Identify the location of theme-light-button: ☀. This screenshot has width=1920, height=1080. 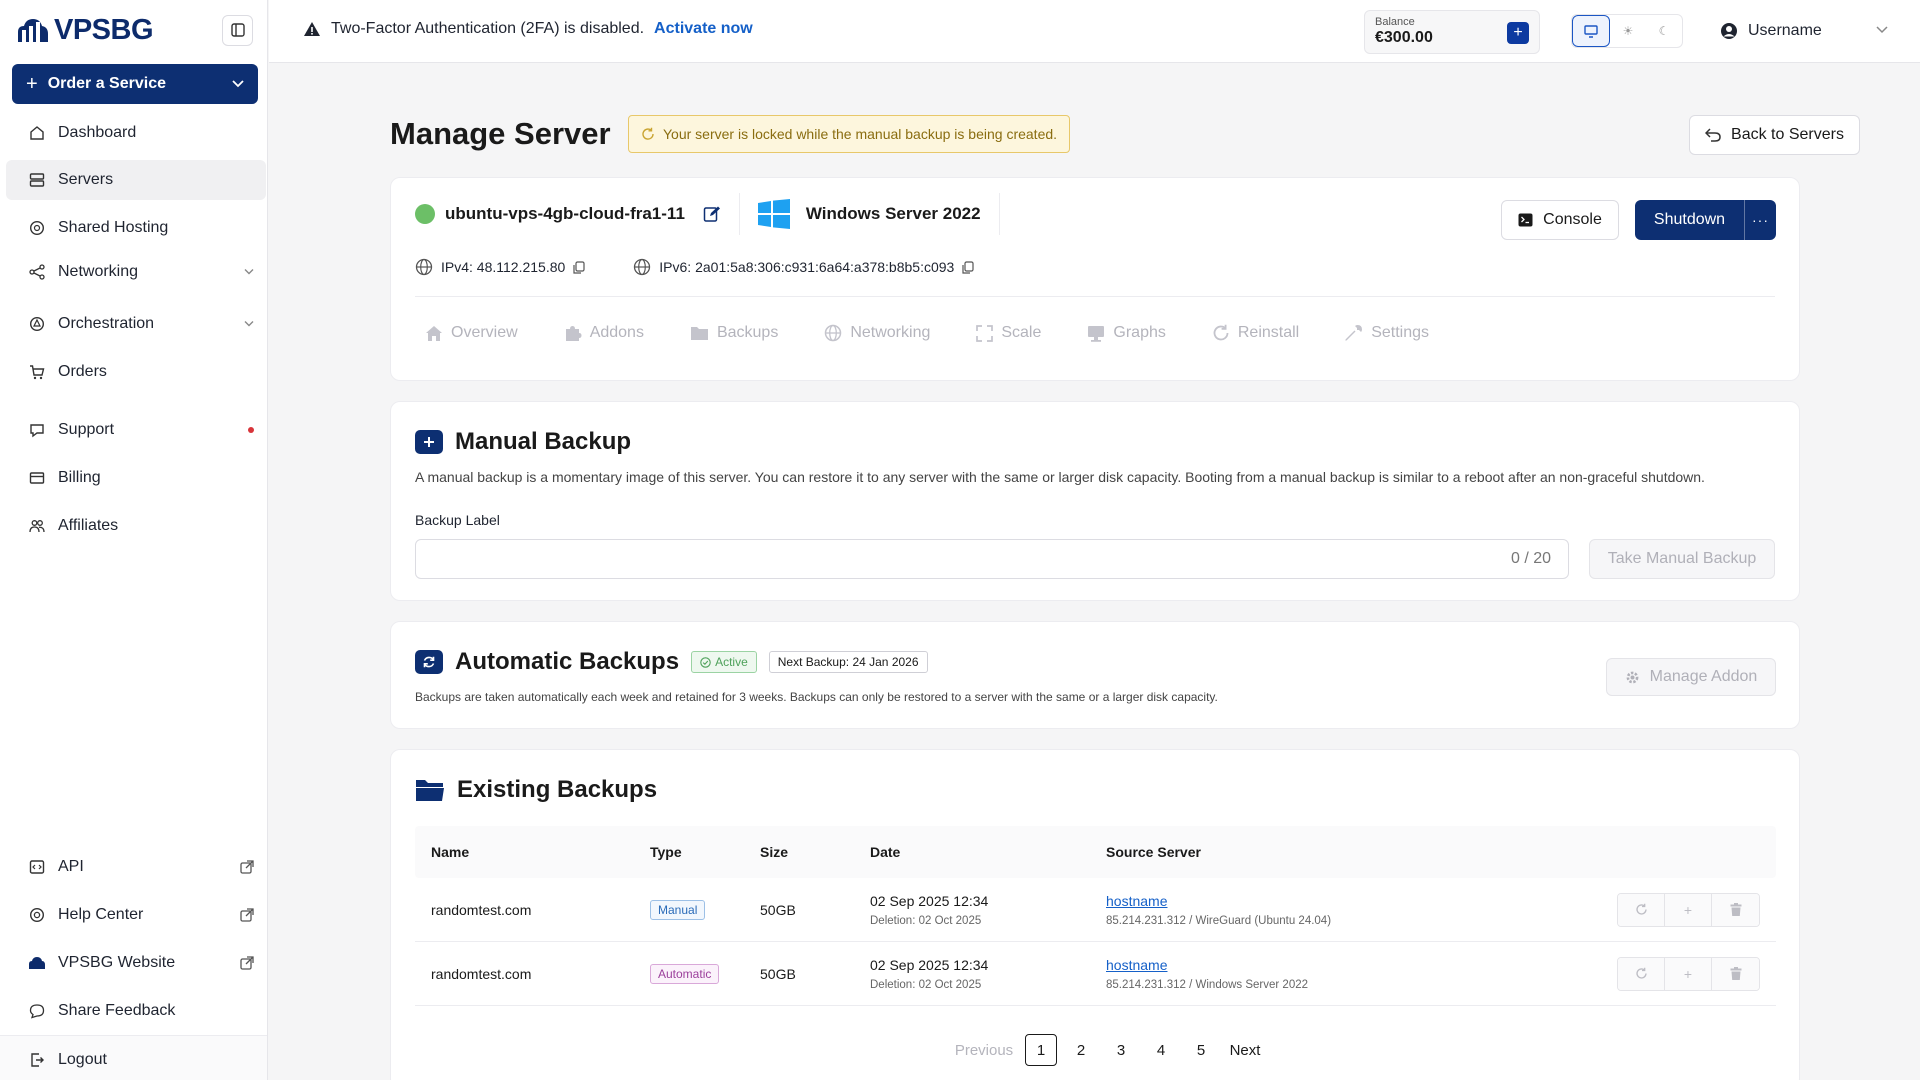
(1628, 31).